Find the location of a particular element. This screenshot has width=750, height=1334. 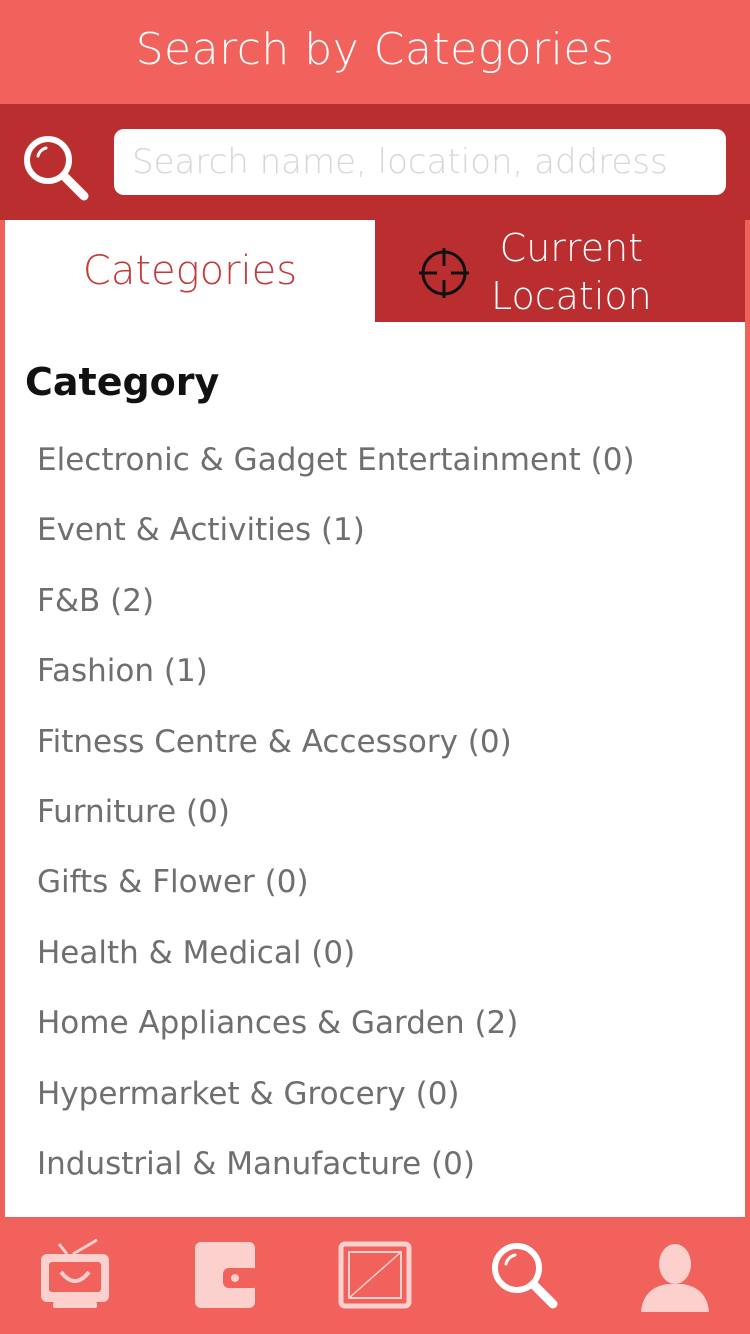

category-item: Furniture (0) is located at coordinates (336, 819).